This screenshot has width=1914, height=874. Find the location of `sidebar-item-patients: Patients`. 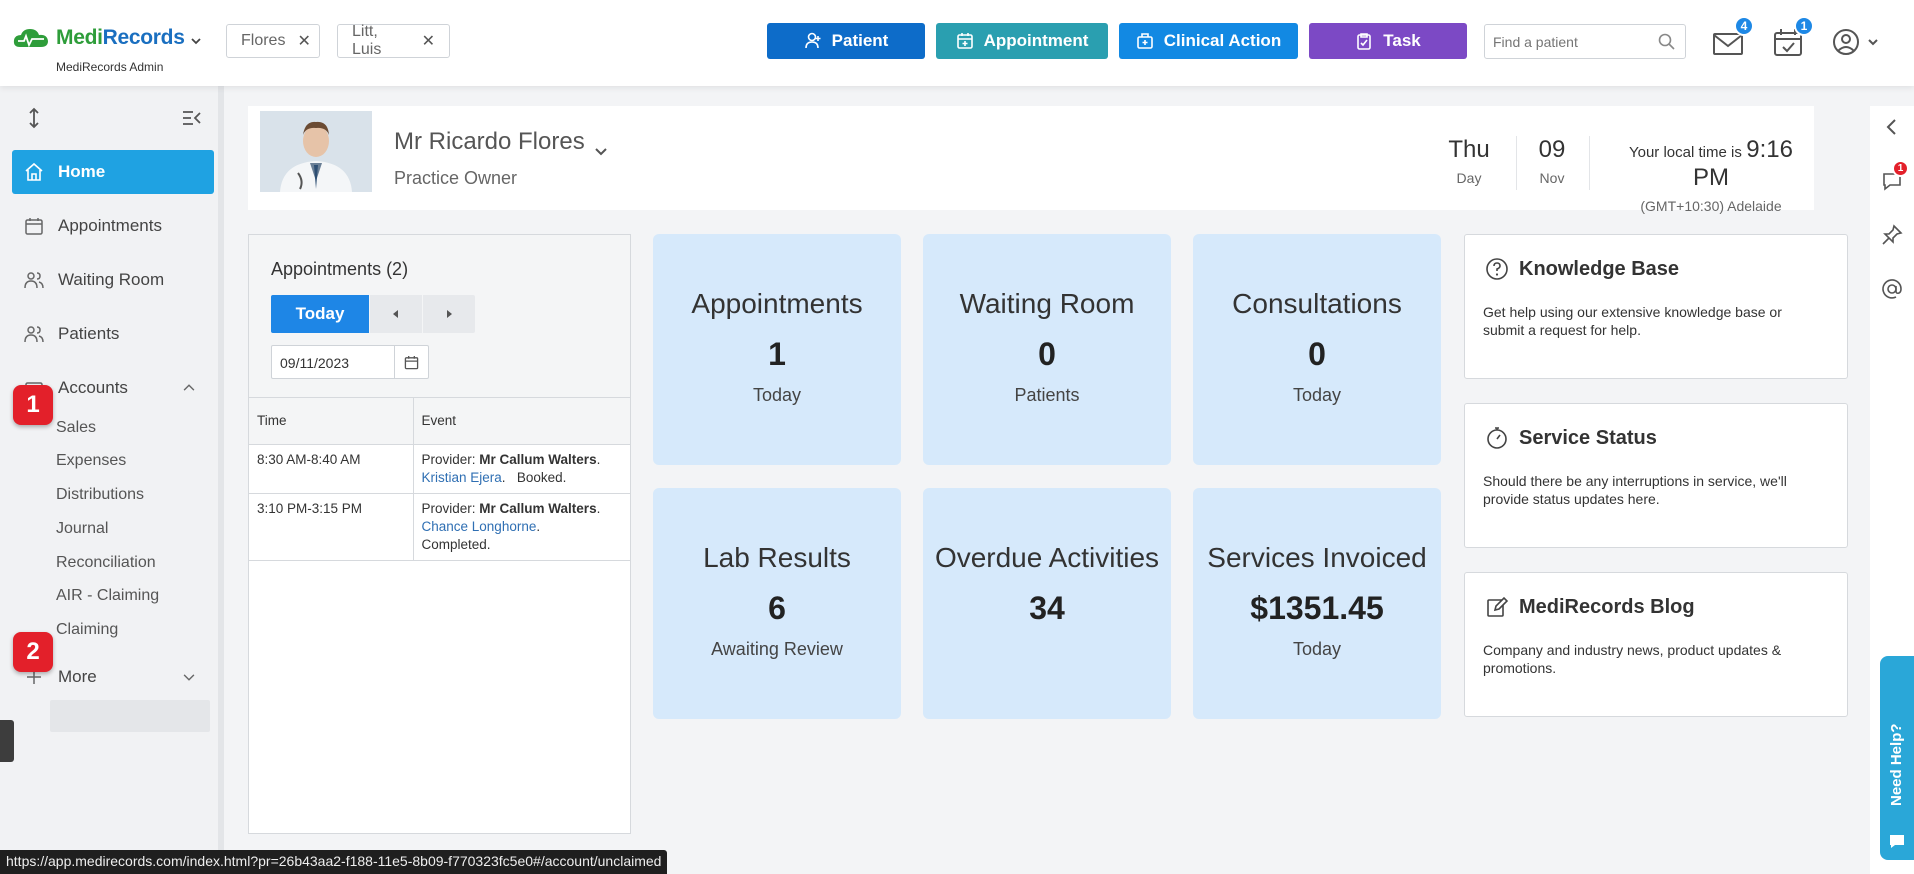

sidebar-item-patients: Patients is located at coordinates (113, 334).